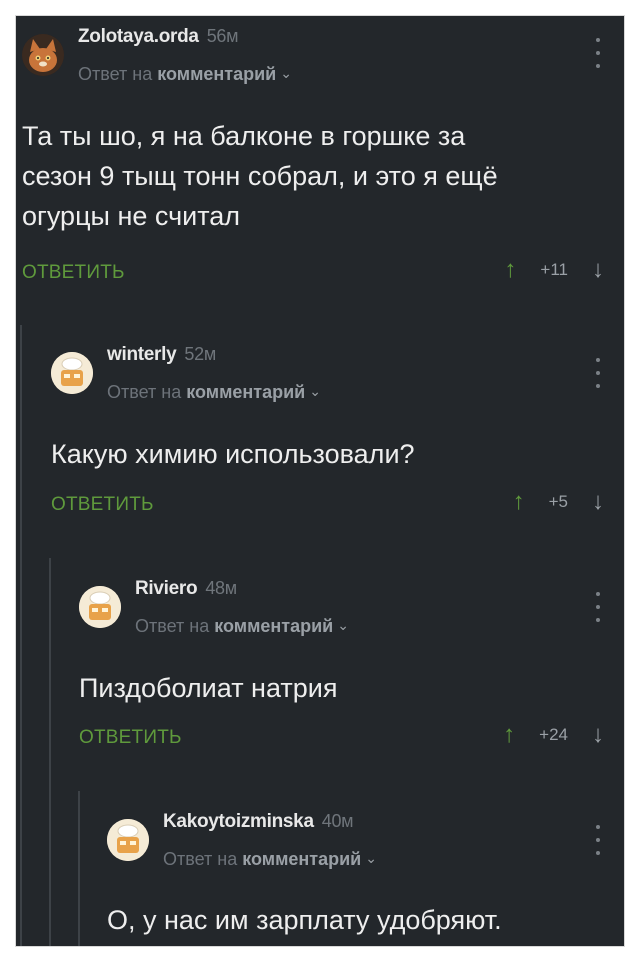 Image resolution: width=640 pixels, height=964 pixels. What do you see at coordinates (200, 354) in the screenshot?
I see `comment-time: 52м` at bounding box center [200, 354].